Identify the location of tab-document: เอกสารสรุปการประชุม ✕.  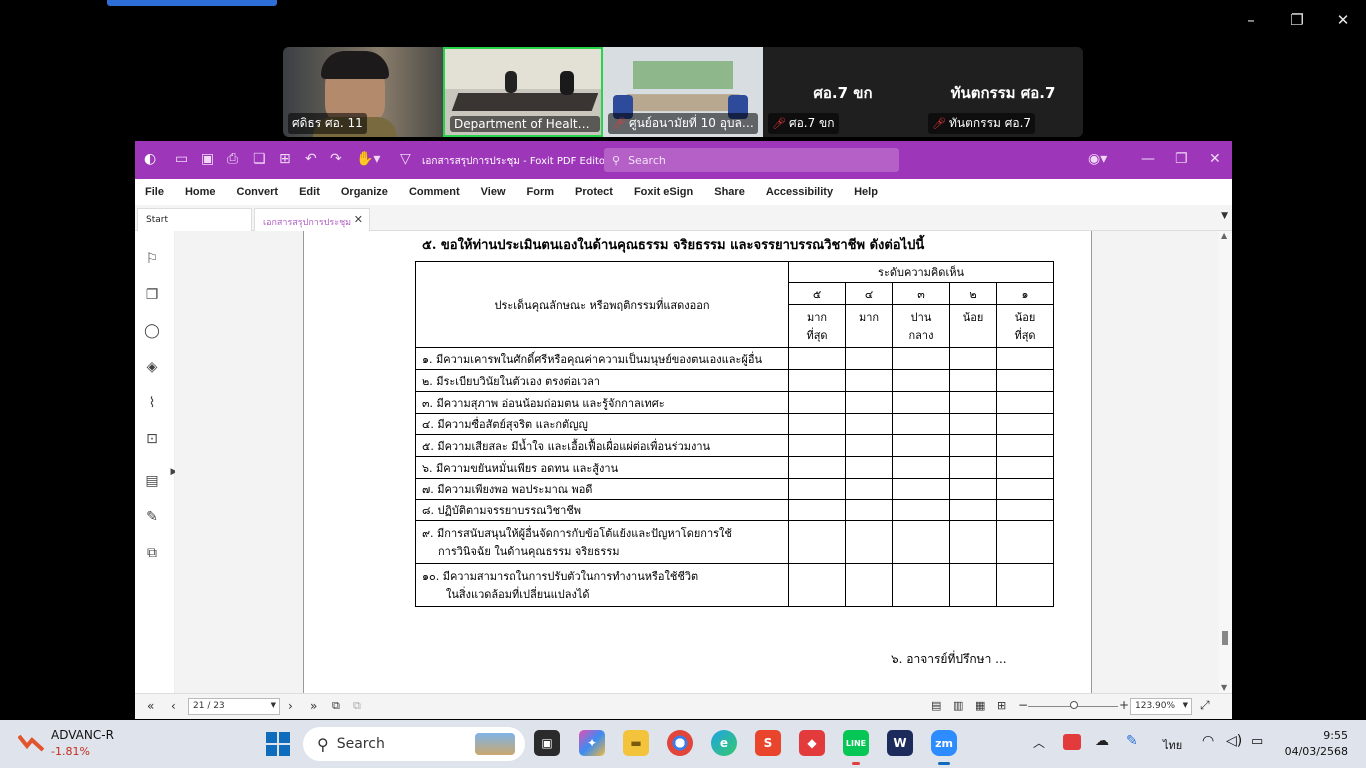
(312, 219).